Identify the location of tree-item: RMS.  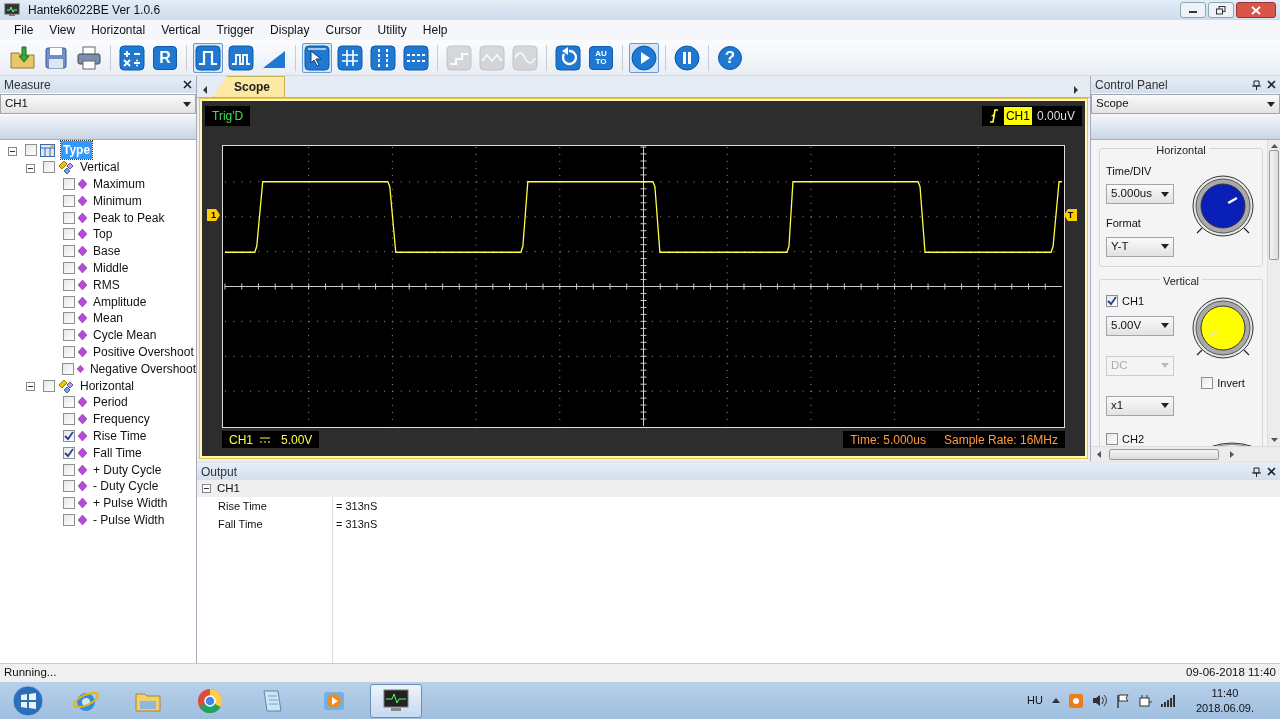
(106, 284).